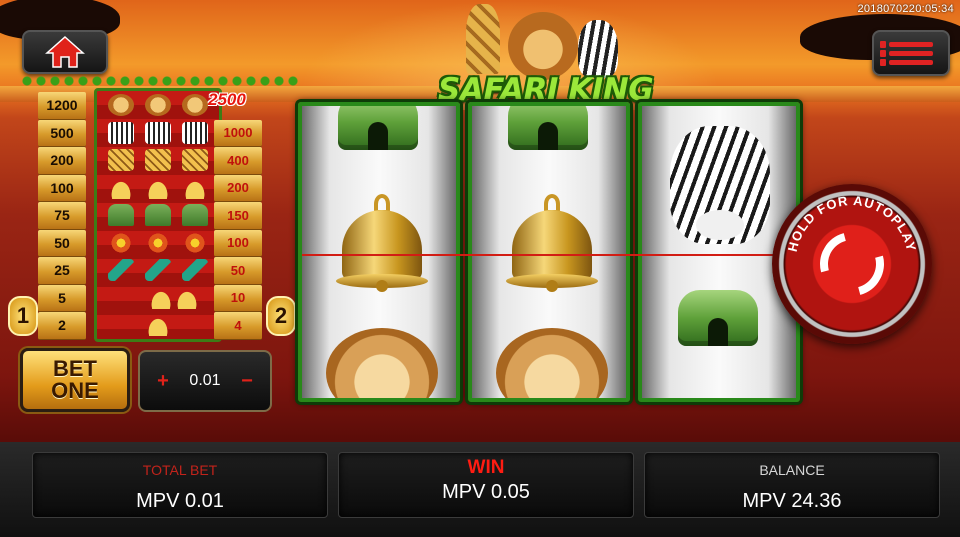 The width and height of the screenshot is (960, 537). I want to click on payout-cell: 2, so click(62, 326).